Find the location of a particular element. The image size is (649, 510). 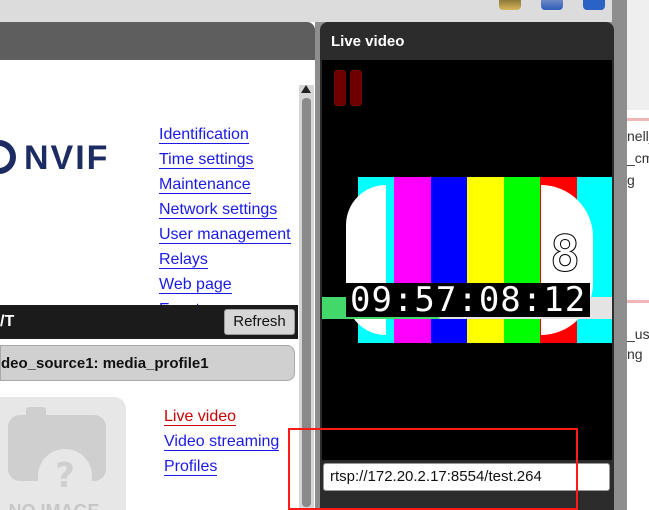

live-video-title: Live video is located at coordinates (368, 41).